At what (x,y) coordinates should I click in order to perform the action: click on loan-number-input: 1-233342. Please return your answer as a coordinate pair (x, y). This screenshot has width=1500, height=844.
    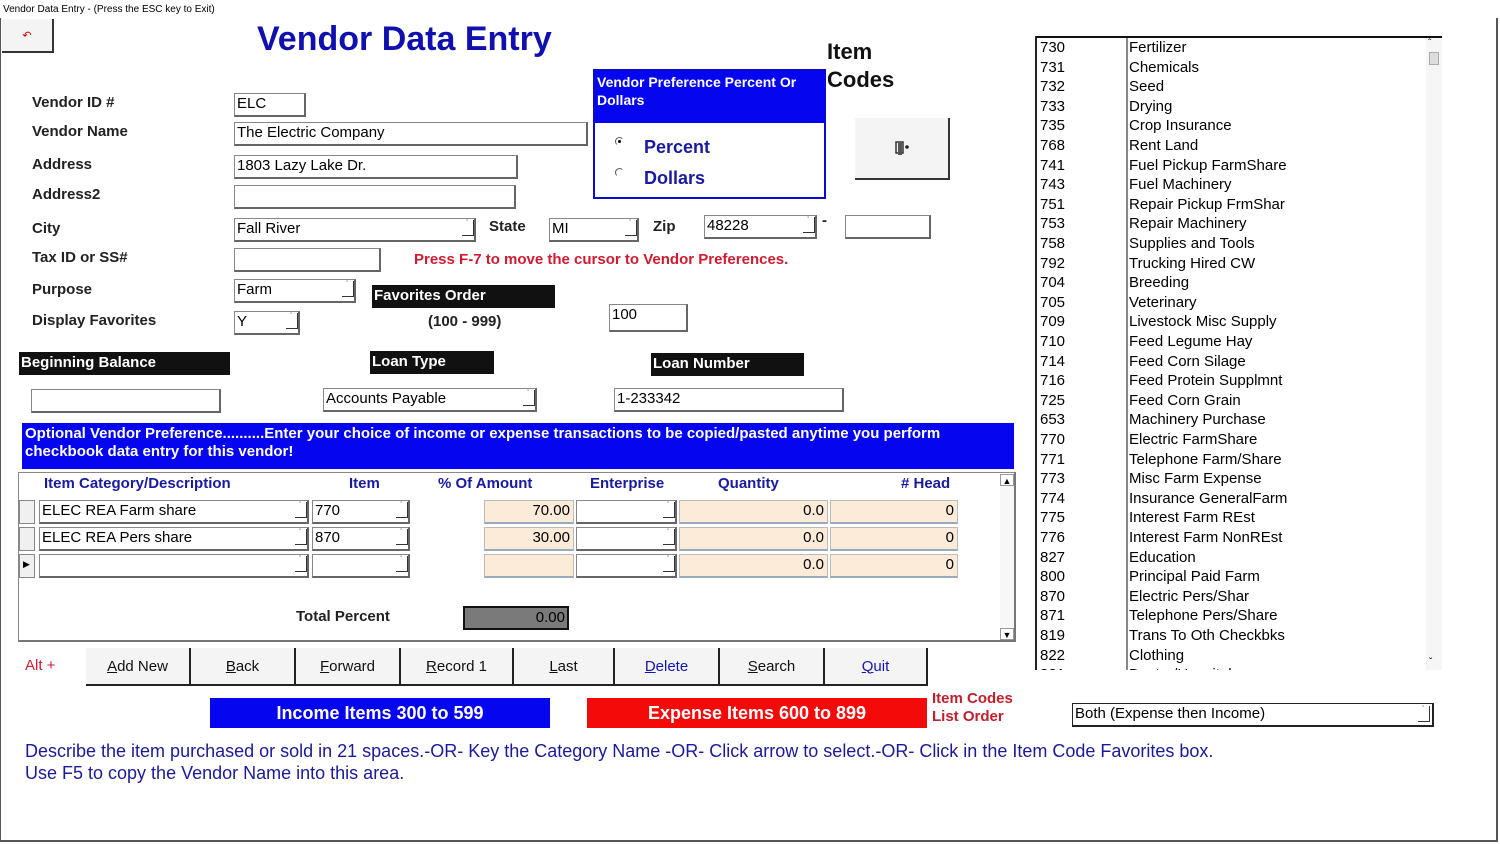
    Looking at the image, I should click on (729, 400).